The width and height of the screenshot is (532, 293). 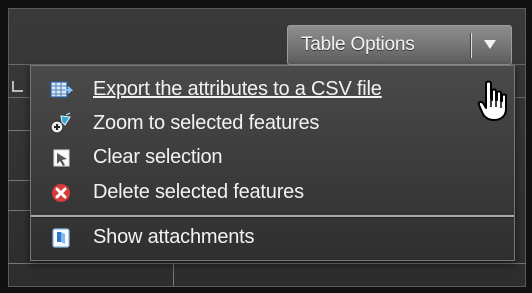 I want to click on menu-separator, so click(x=272, y=216).